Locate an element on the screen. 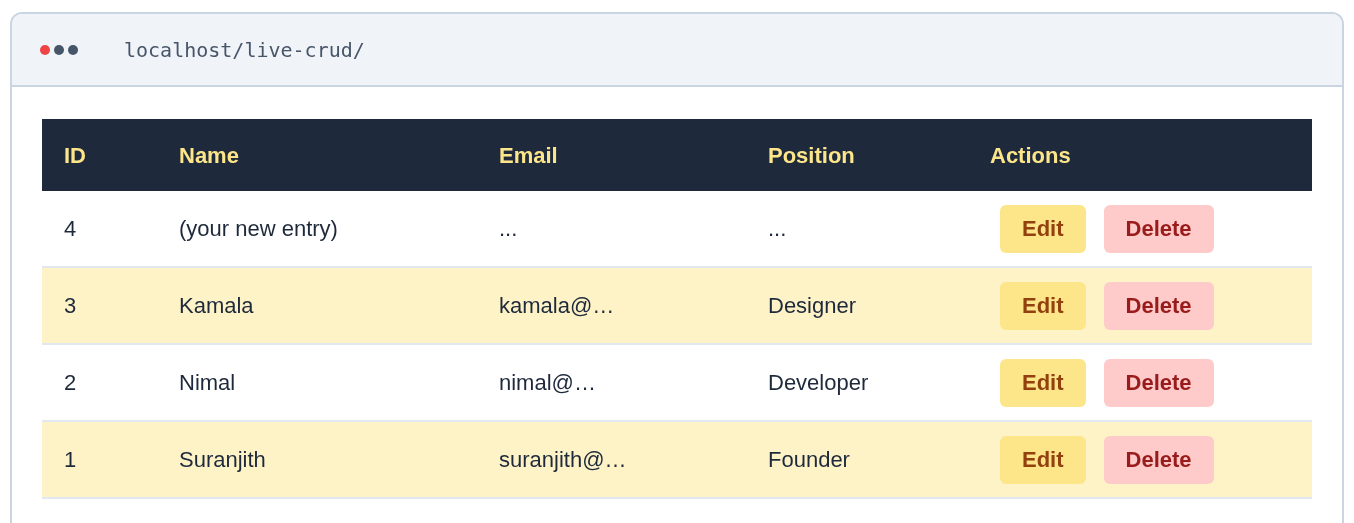  table-cell: Kamala is located at coordinates (216, 305).